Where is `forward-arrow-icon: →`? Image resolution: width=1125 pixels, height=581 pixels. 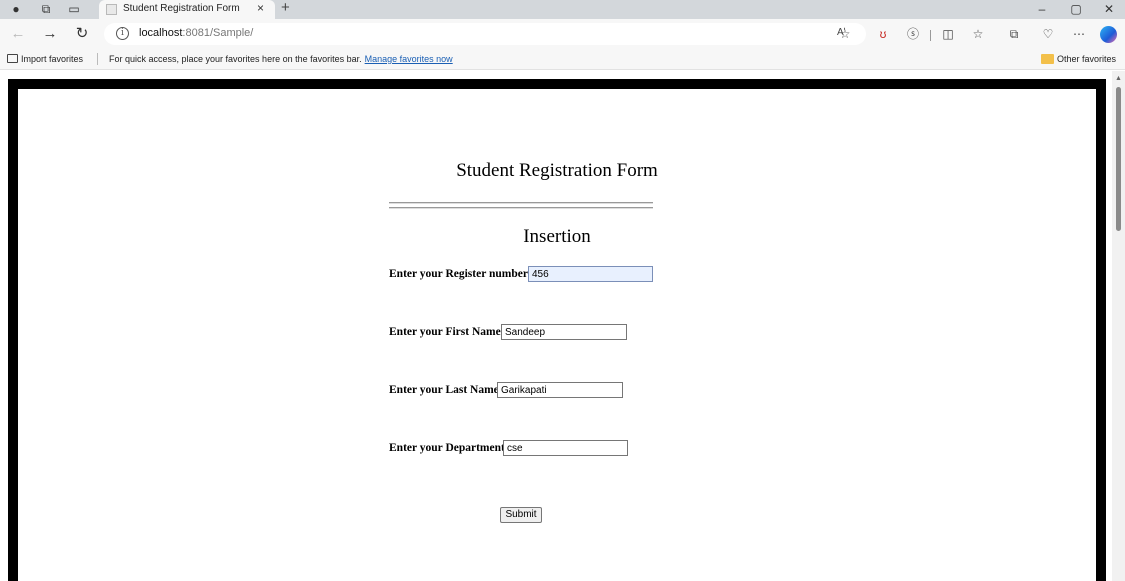
forward-arrow-icon: → is located at coordinates (50, 34).